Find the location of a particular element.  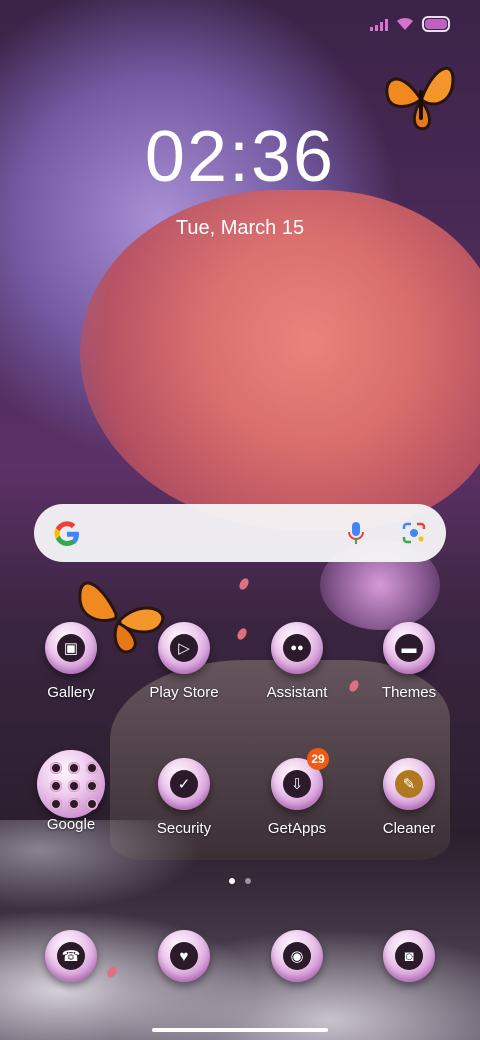

messages-icon: ♥ is located at coordinates (184, 956).